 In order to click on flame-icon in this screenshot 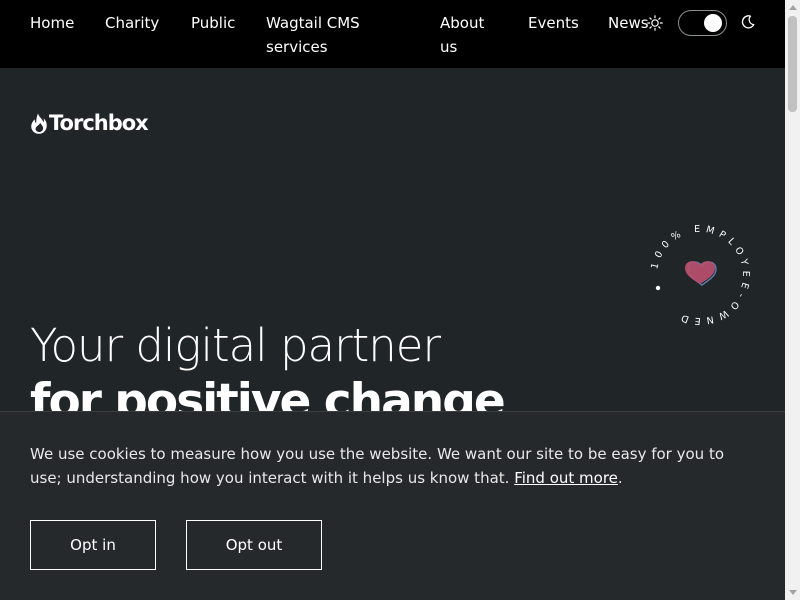, I will do `click(39, 123)`.